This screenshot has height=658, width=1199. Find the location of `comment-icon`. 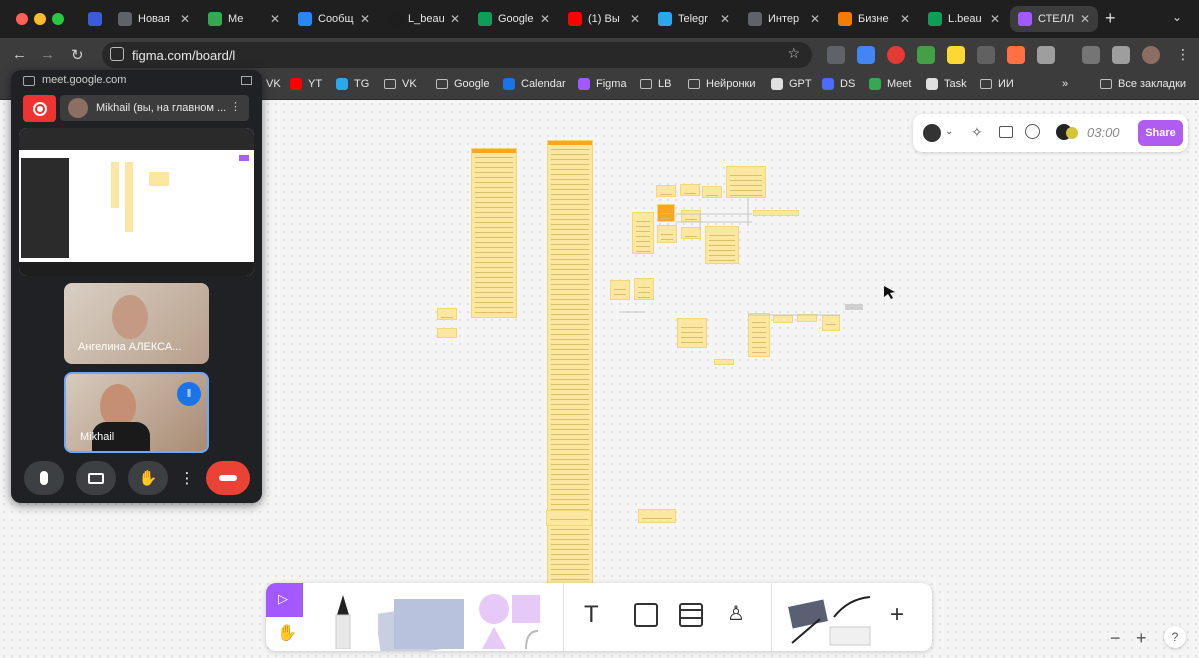

comment-icon is located at coordinates (1032, 131).